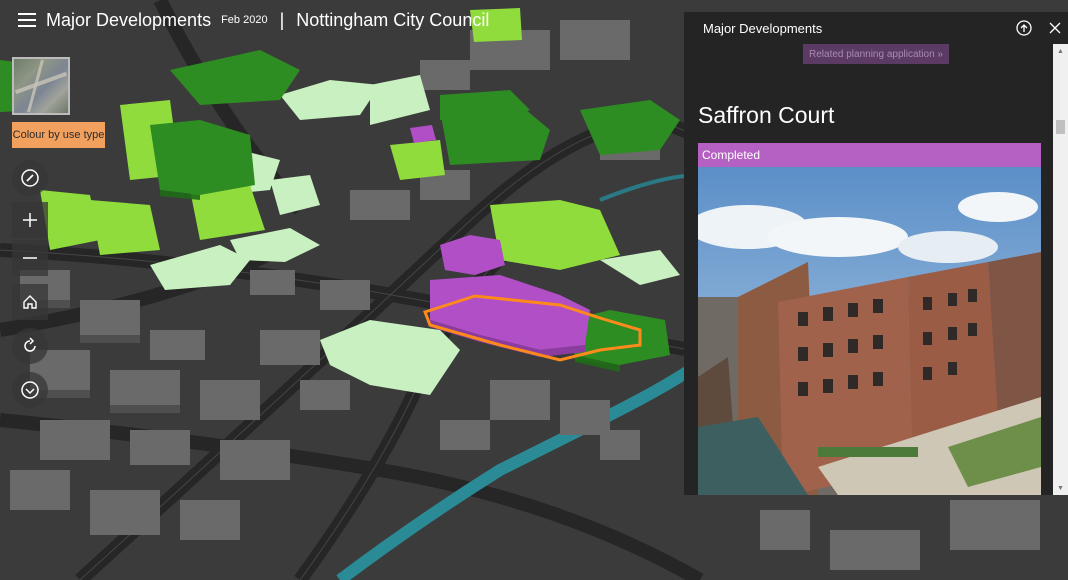 This screenshot has height=580, width=1068. I want to click on home-icon, so click(30, 302).